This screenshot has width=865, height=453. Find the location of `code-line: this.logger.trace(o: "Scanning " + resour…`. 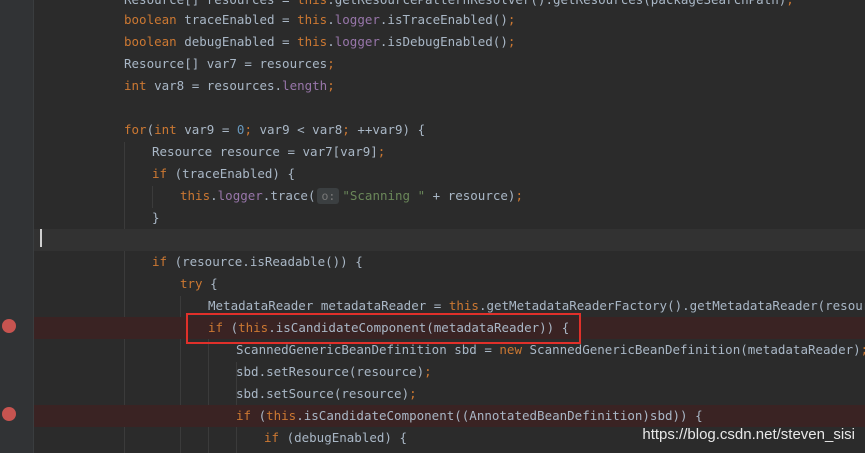

code-line: this.logger.trace(o: "Scanning " + resour… is located at coordinates (449, 196).